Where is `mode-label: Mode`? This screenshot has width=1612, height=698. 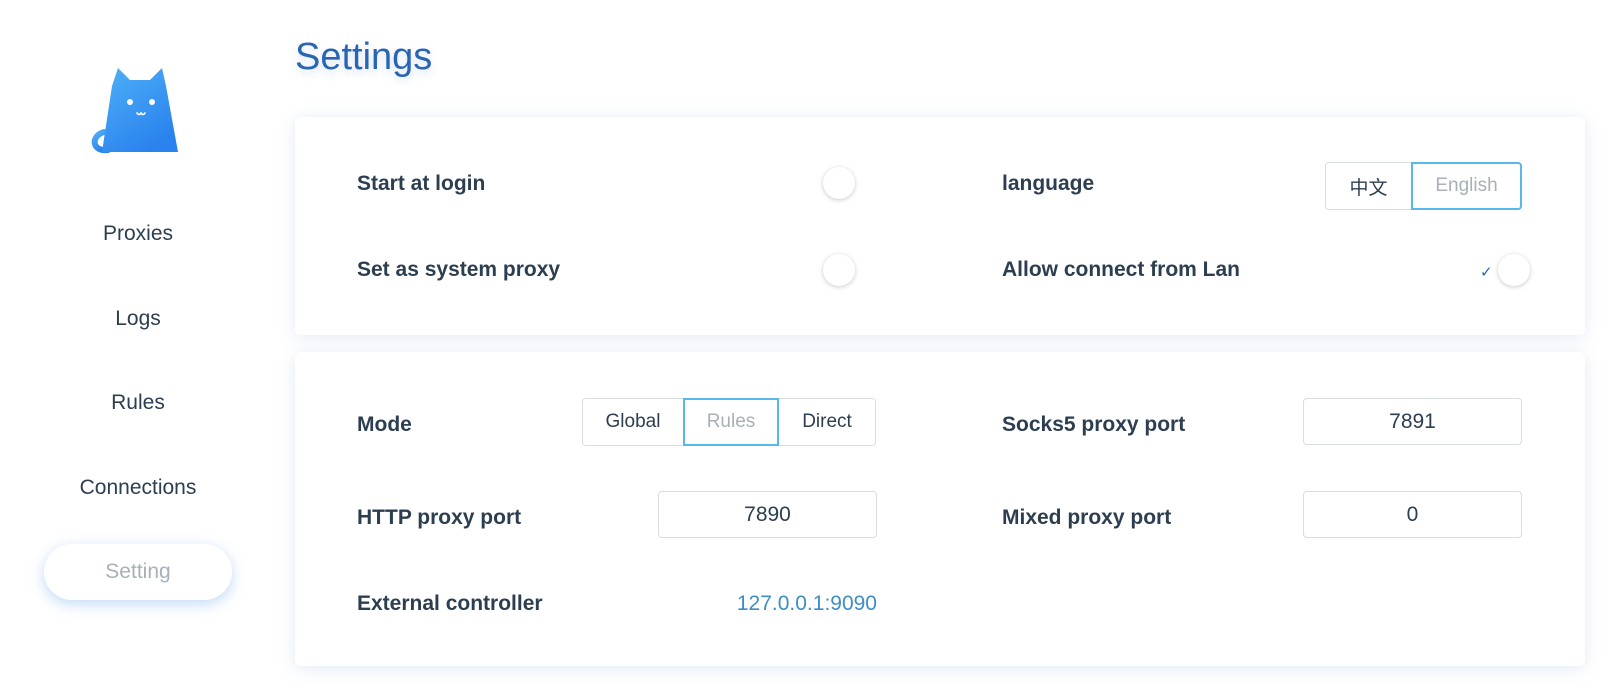
mode-label: Mode is located at coordinates (384, 424).